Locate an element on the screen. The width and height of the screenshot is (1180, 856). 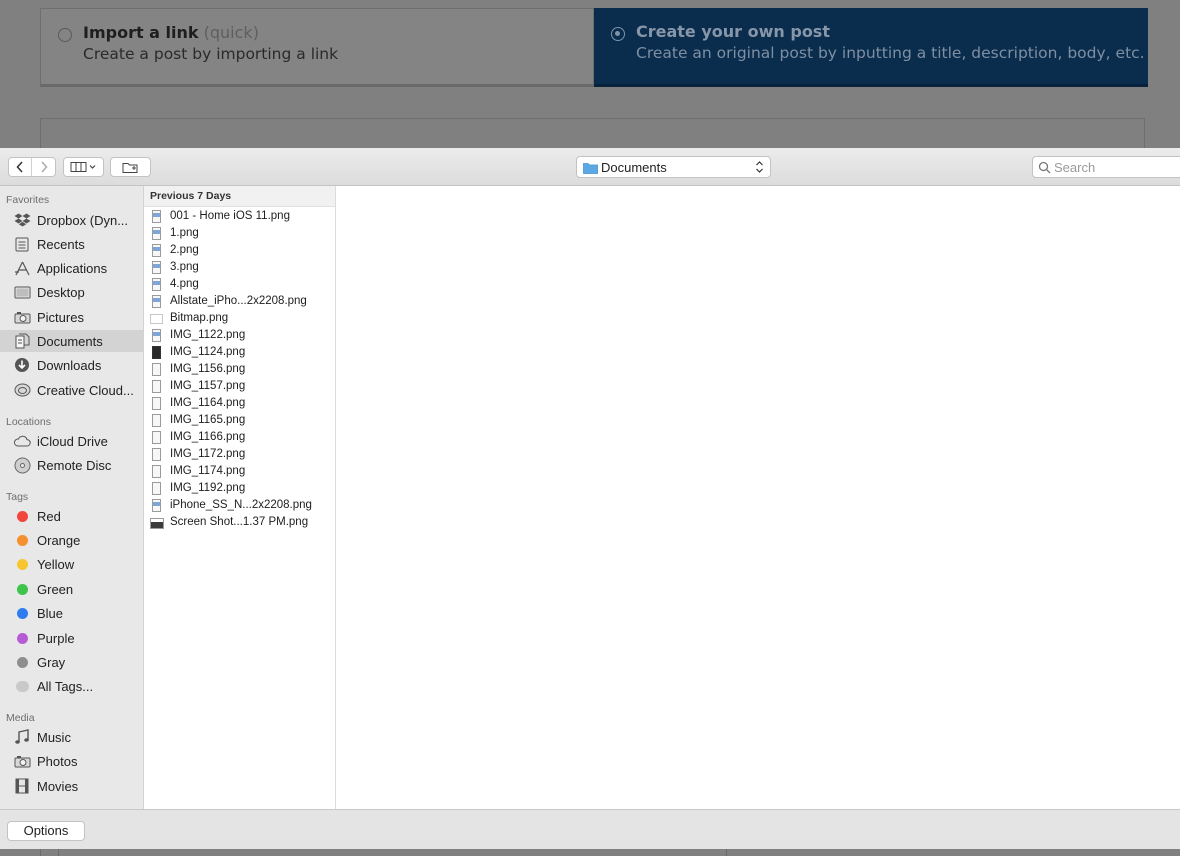
orange-tag-icon is located at coordinates (22, 540).